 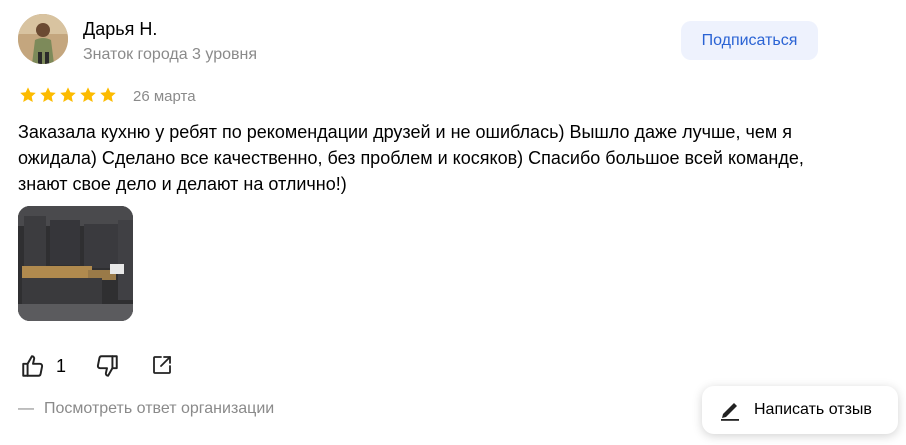 What do you see at coordinates (75, 263) in the screenshot?
I see `review-photo` at bounding box center [75, 263].